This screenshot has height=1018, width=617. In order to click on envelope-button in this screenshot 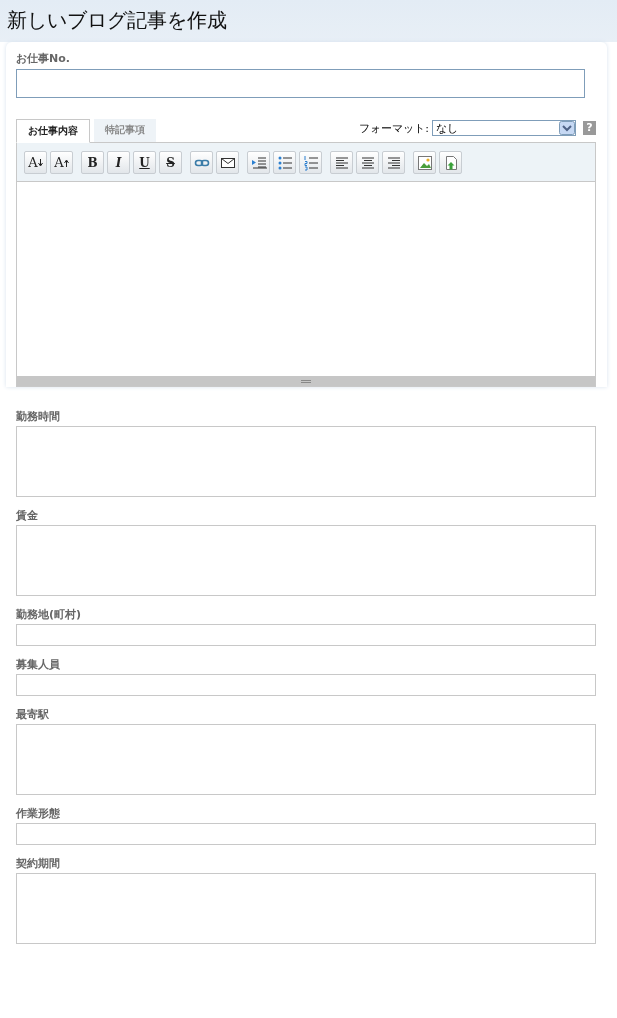, I will do `click(227, 162)`.